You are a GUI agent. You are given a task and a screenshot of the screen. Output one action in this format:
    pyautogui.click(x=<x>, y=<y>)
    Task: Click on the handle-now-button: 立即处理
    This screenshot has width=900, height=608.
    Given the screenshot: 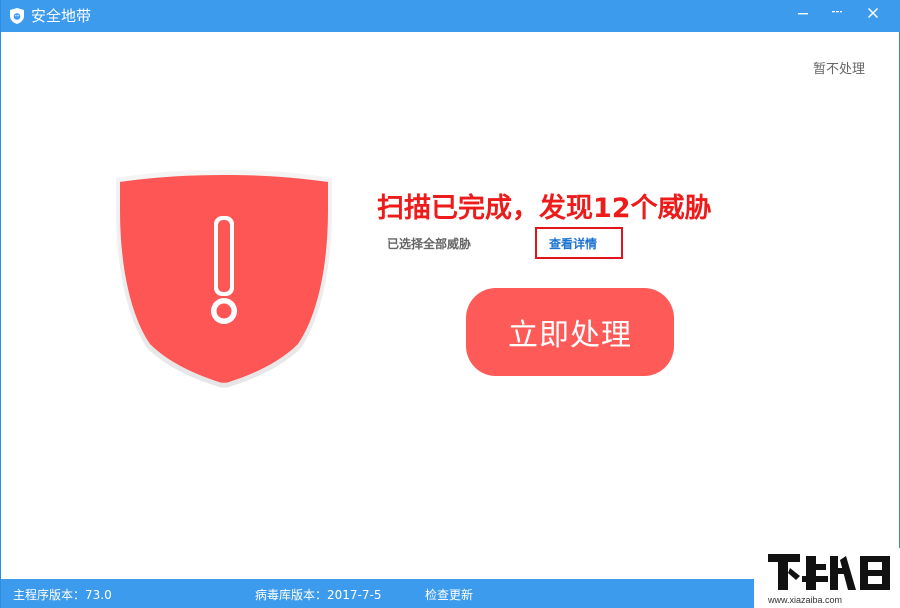 What is the action you would take?
    pyautogui.click(x=570, y=332)
    